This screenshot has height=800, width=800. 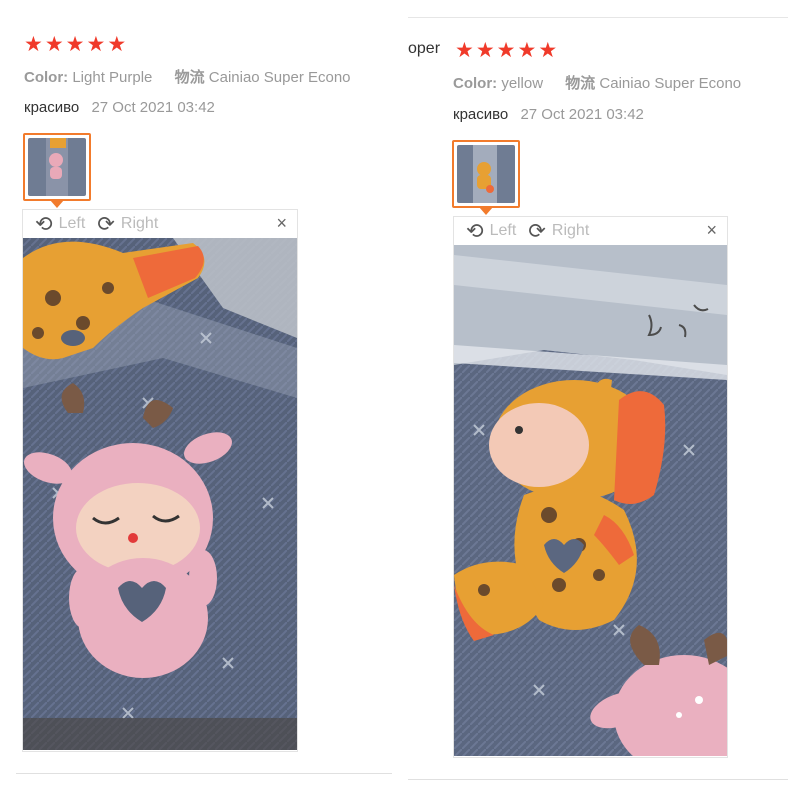 I want to click on reviewer-name-fragment: oper, so click(x=424, y=48).